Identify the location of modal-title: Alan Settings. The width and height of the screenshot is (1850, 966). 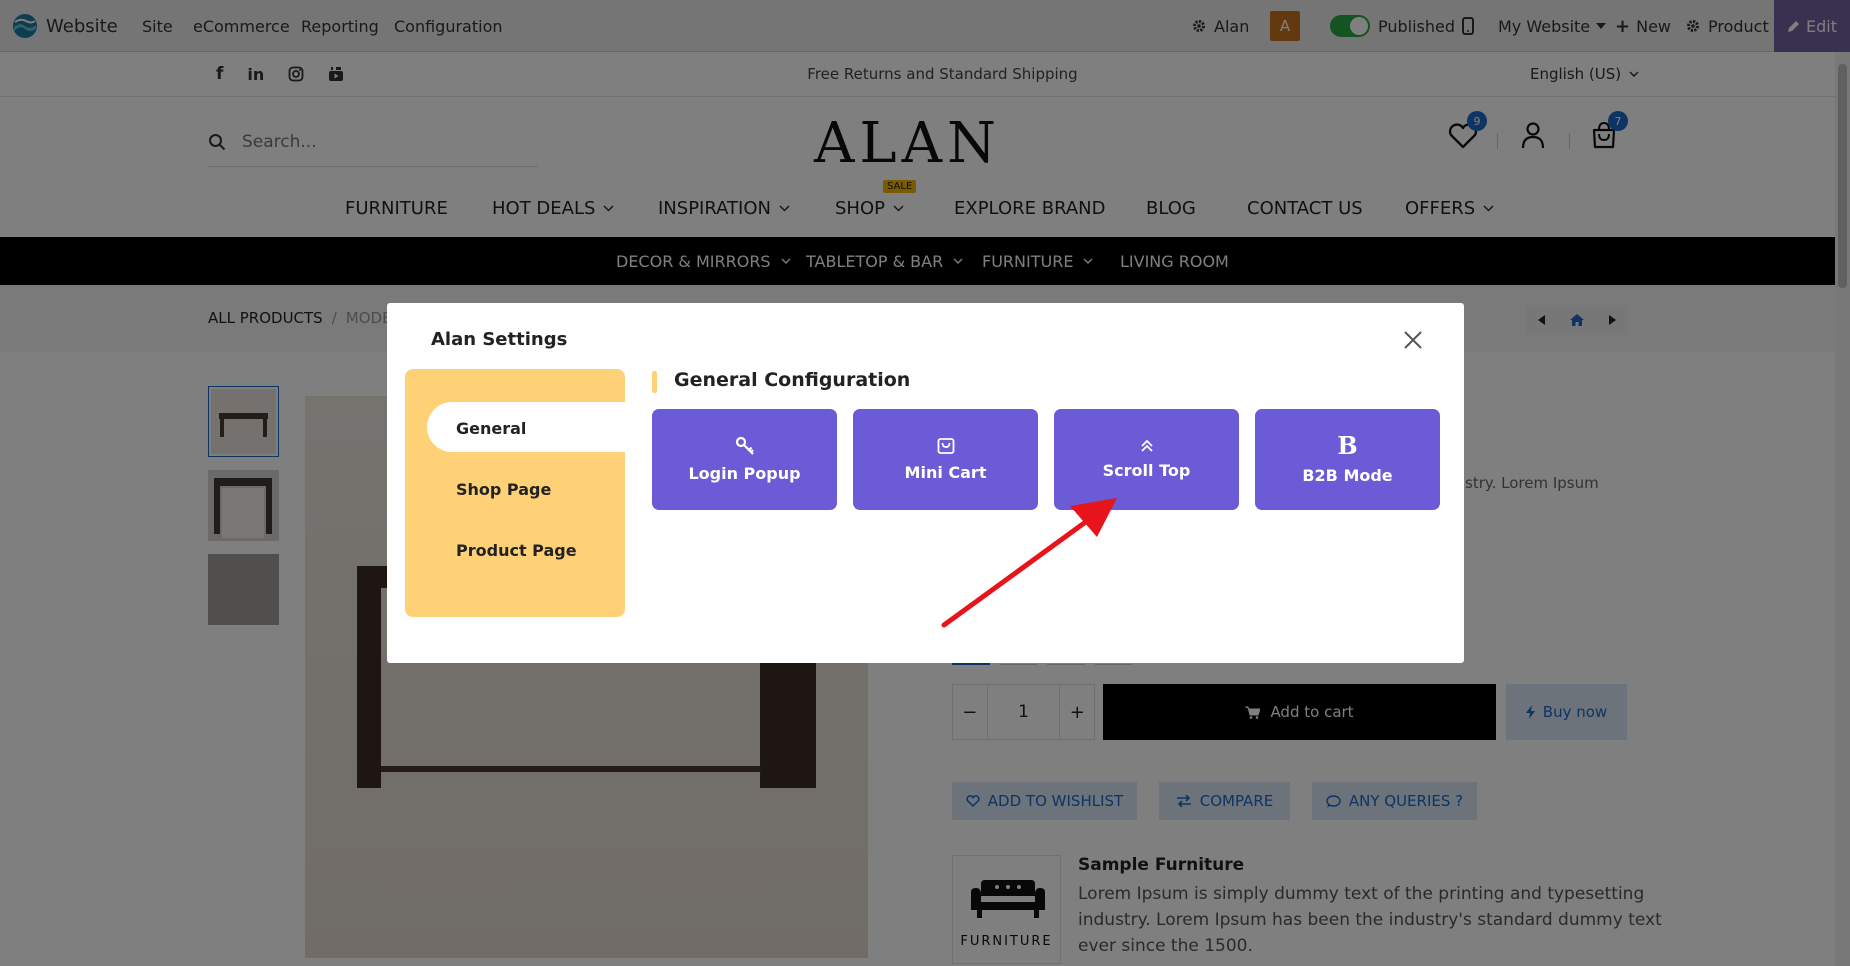
(499, 339).